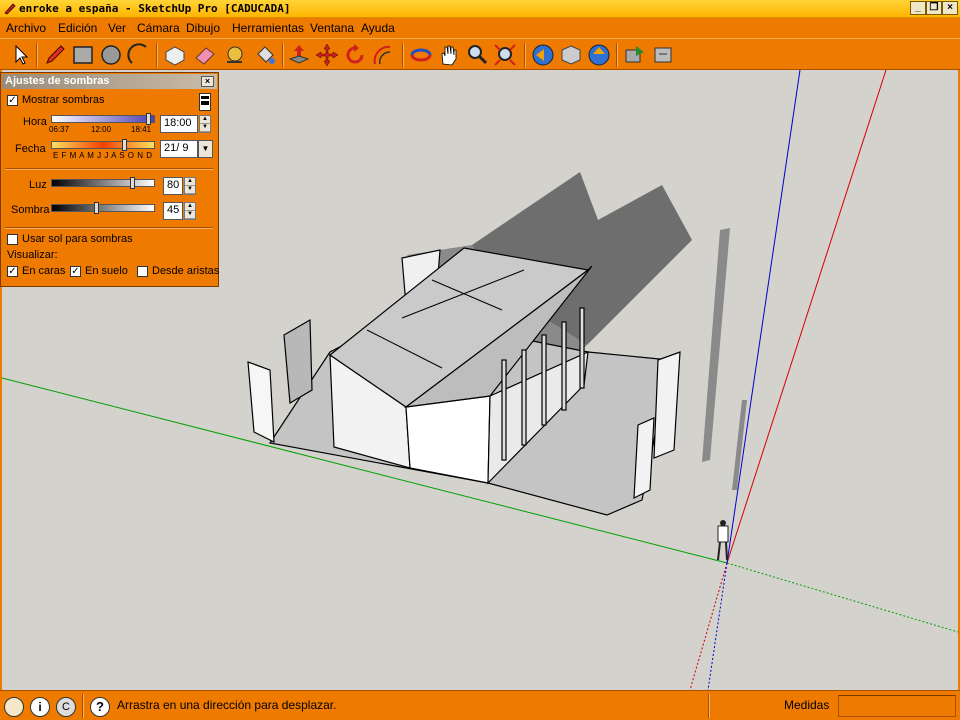 The width and height of the screenshot is (960, 720). Describe the element at coordinates (44, 271) in the screenshot. I see `on-faces-label: En caras` at that location.